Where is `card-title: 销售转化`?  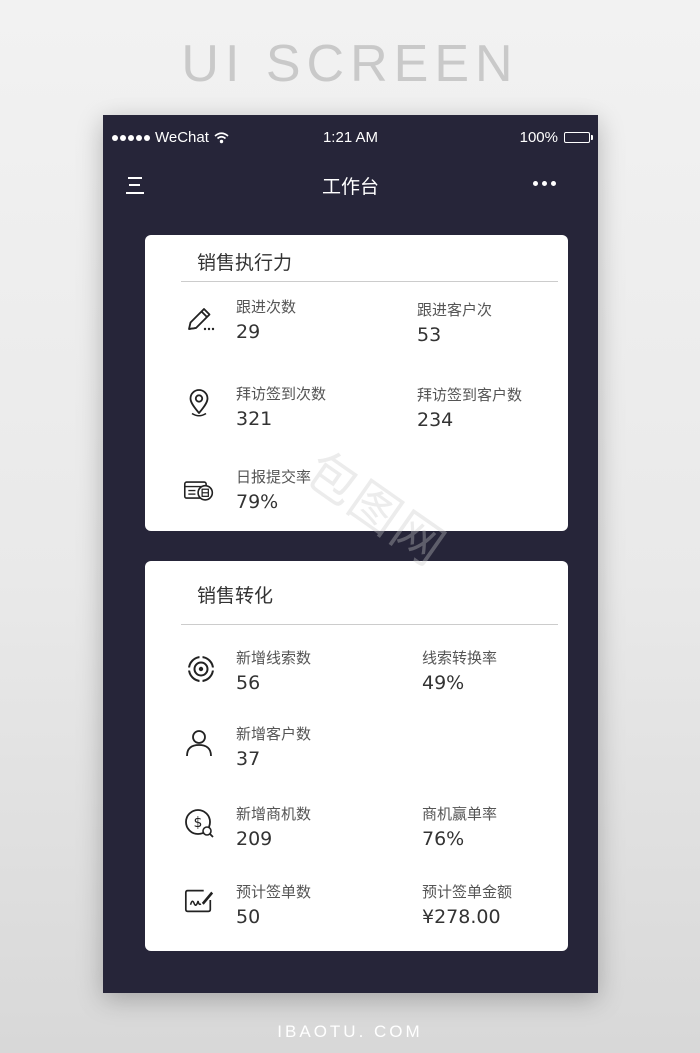 card-title: 销售转化 is located at coordinates (235, 596).